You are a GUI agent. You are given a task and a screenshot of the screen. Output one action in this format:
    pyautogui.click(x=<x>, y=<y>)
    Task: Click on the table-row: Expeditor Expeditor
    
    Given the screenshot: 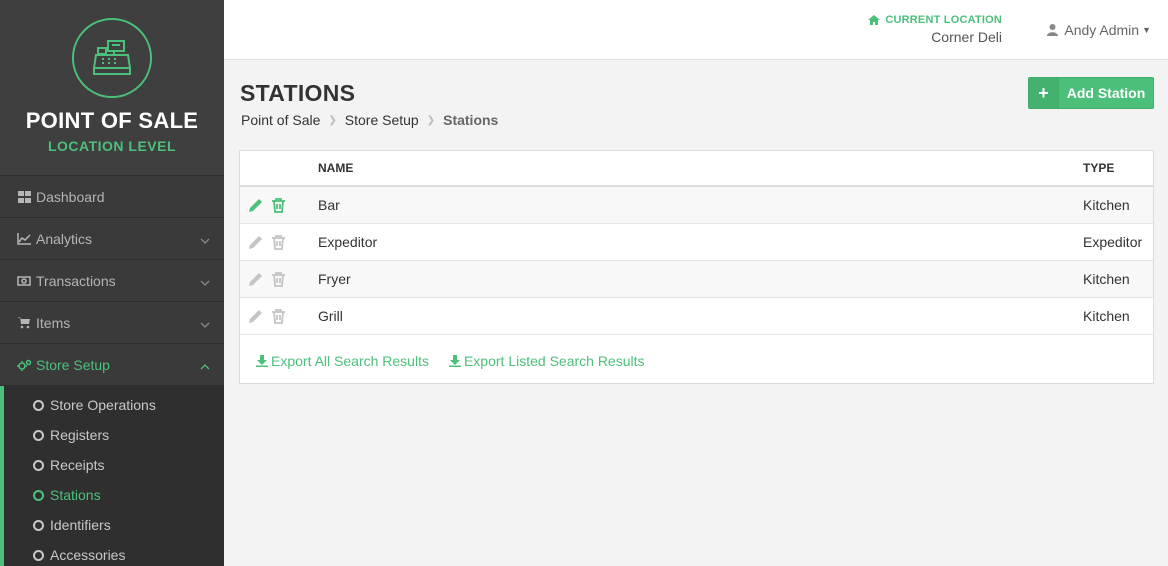 What is the action you would take?
    pyautogui.click(x=696, y=242)
    